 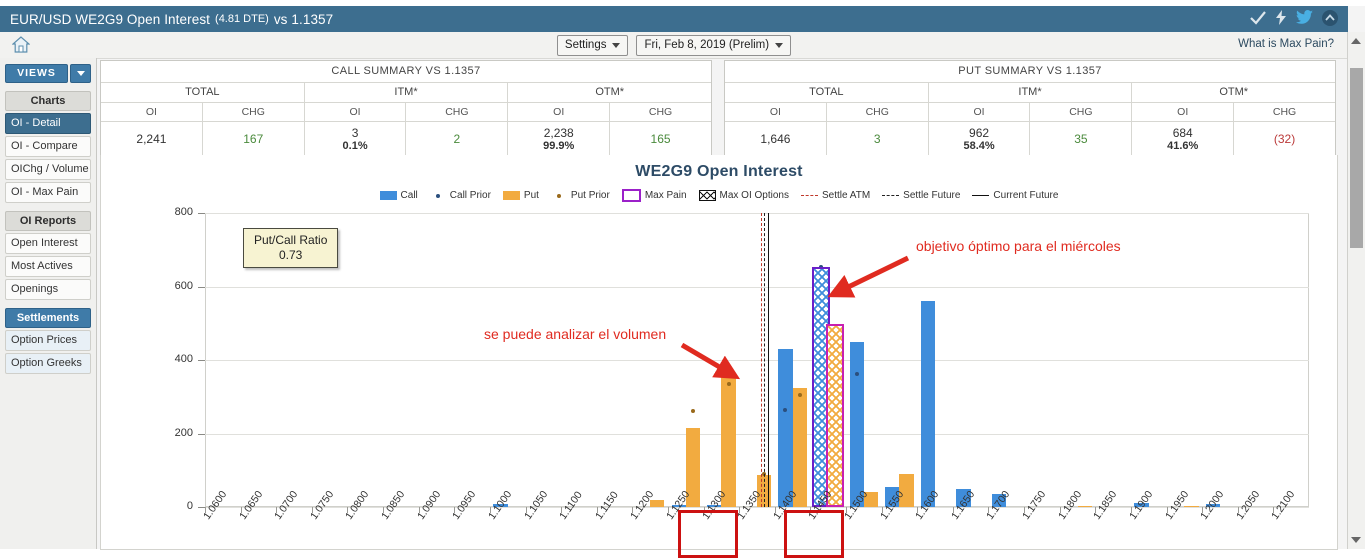 What do you see at coordinates (1182, 132) in the screenshot?
I see `put-cell-value: 684` at bounding box center [1182, 132].